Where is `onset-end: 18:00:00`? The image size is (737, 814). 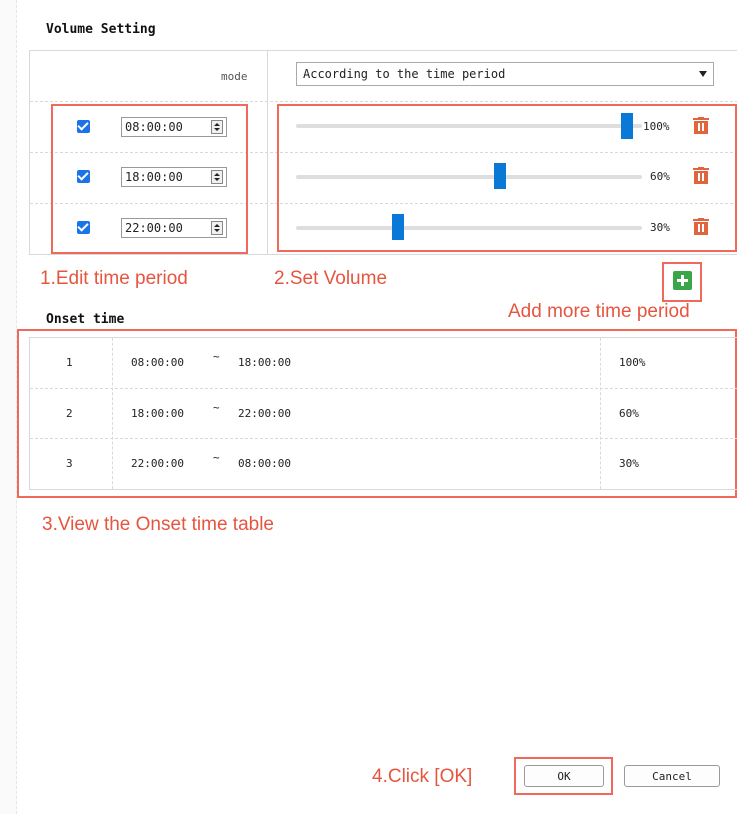
onset-end: 18:00:00 is located at coordinates (264, 362).